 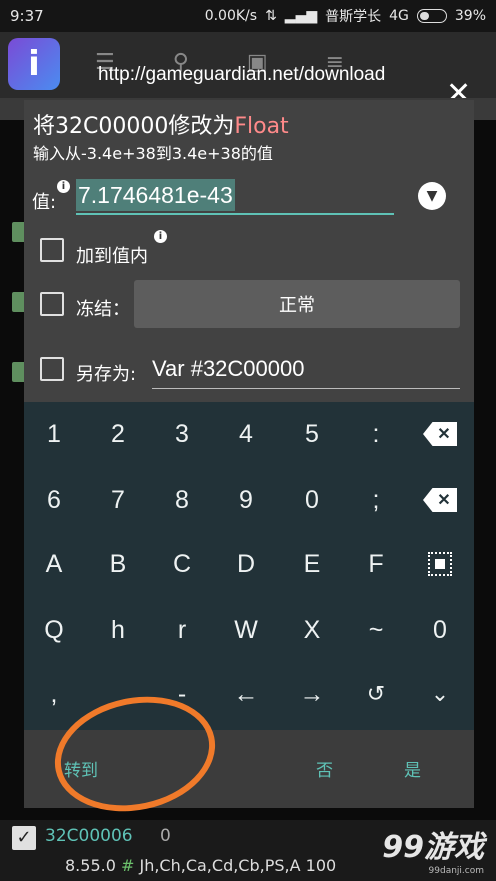 I want to click on dialog-range-hint: 输入从-3.4e+38到3.4e+38的值, so click(x=153, y=153).